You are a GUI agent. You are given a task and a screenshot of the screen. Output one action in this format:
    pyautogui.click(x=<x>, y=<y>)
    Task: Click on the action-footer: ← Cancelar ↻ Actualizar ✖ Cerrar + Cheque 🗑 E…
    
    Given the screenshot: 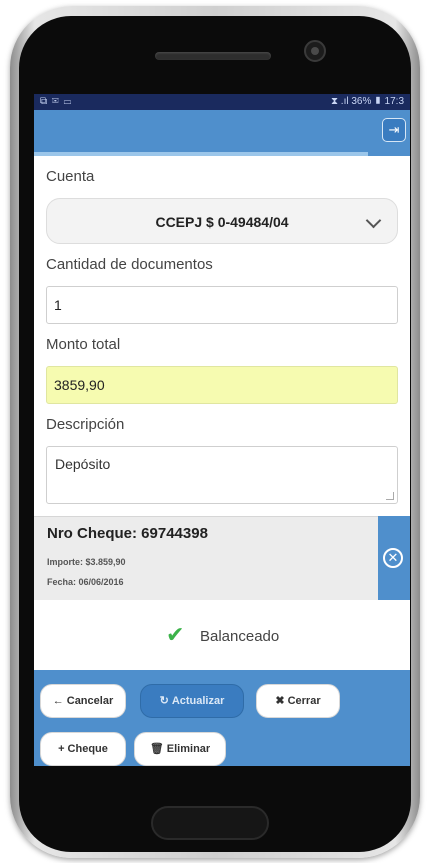 What is the action you would take?
    pyautogui.click(x=222, y=718)
    